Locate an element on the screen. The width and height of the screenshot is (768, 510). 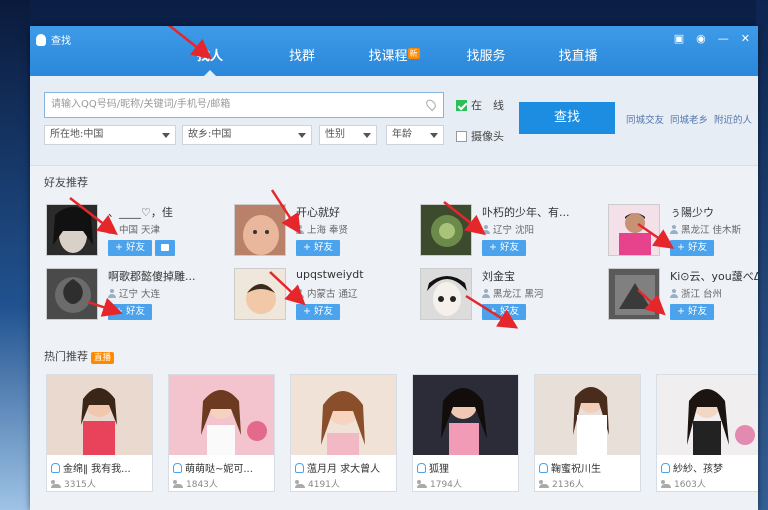
friend-card: 开心就好 上海 奉贤 + 好友 is located at coordinates (324, 231).